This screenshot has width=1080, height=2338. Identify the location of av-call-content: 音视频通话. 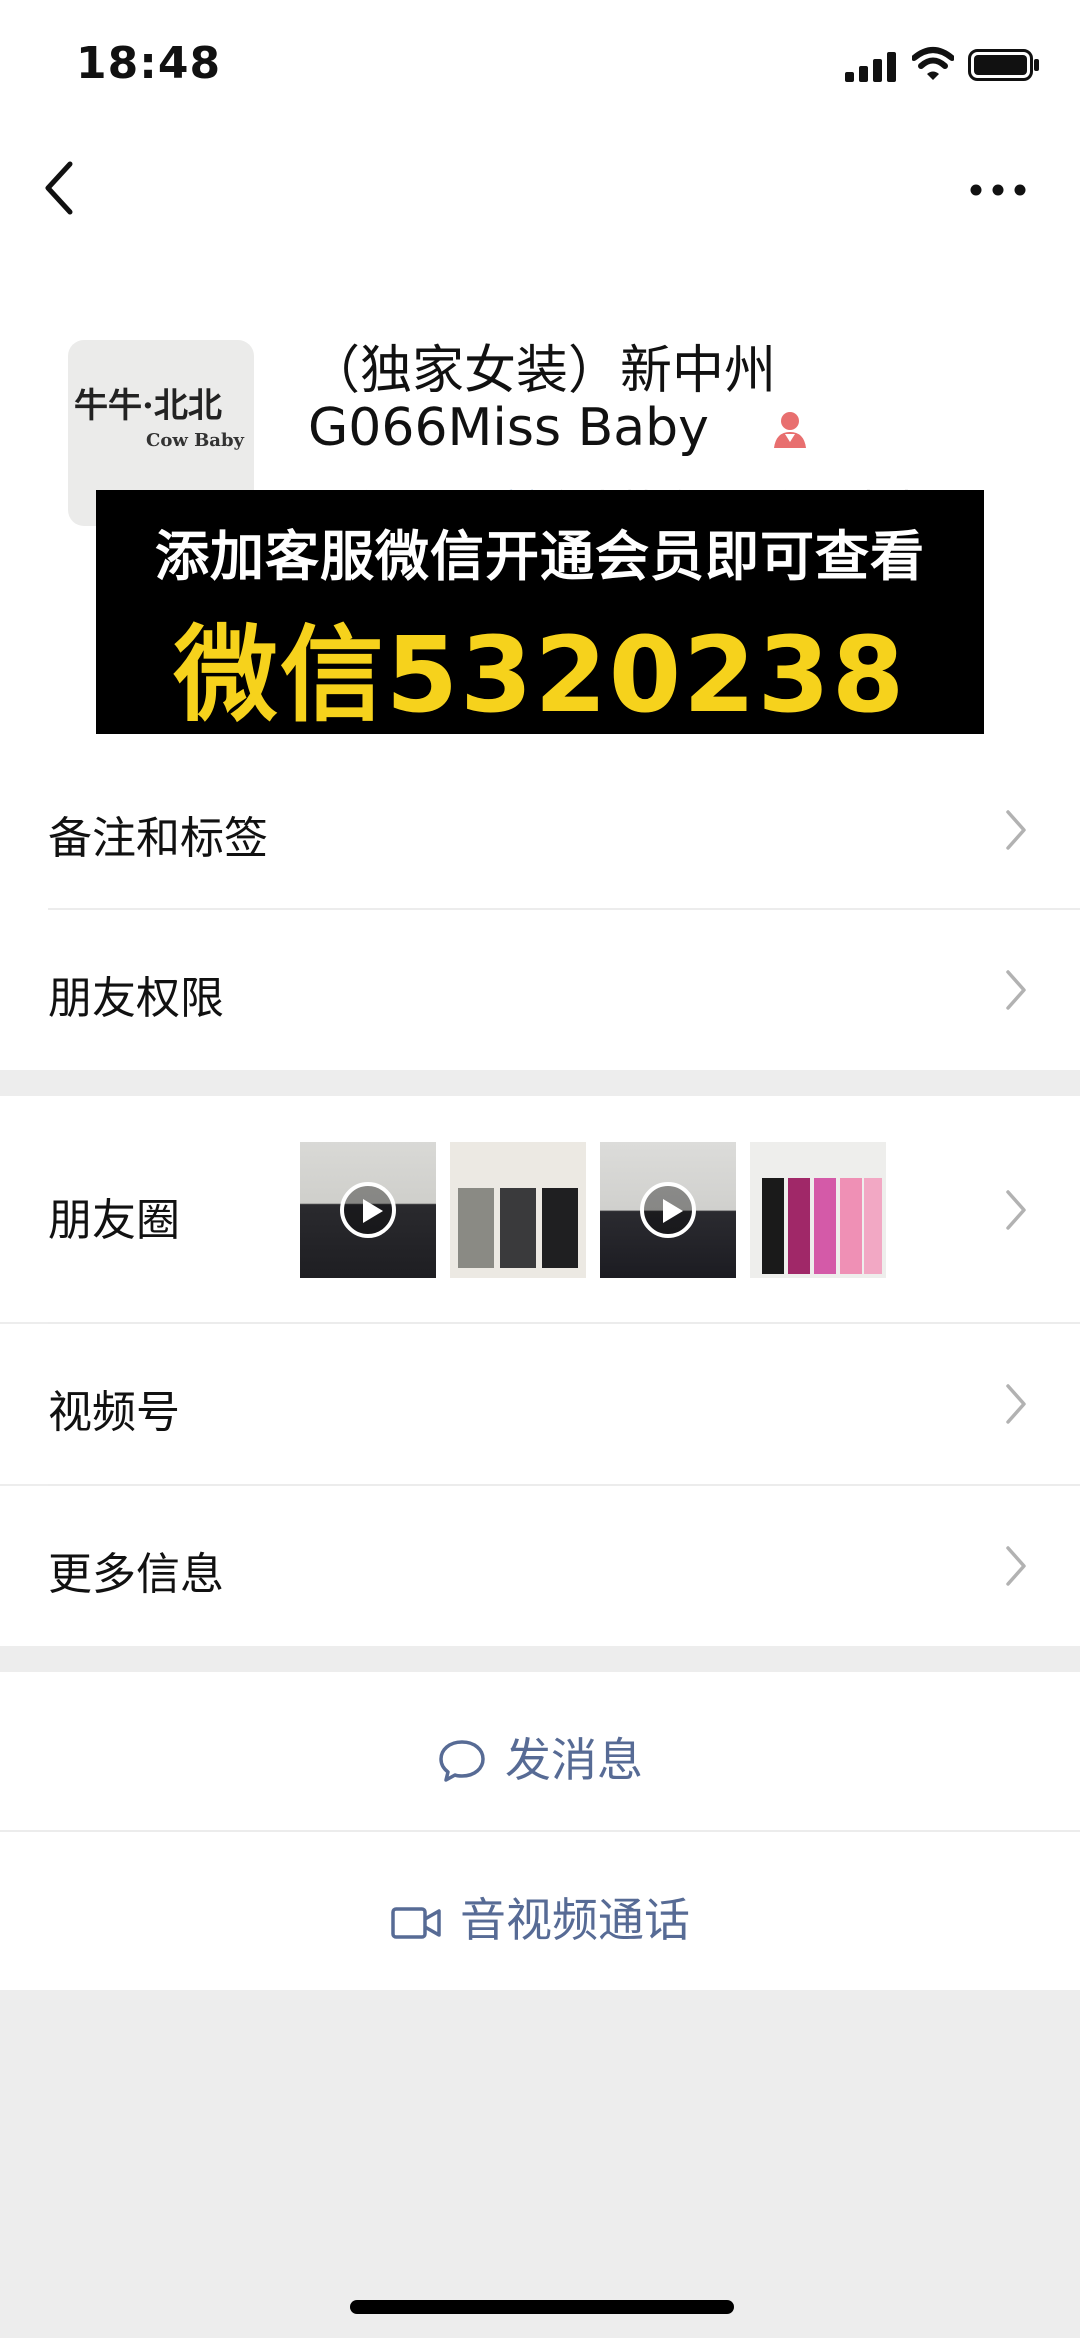
(540, 1917).